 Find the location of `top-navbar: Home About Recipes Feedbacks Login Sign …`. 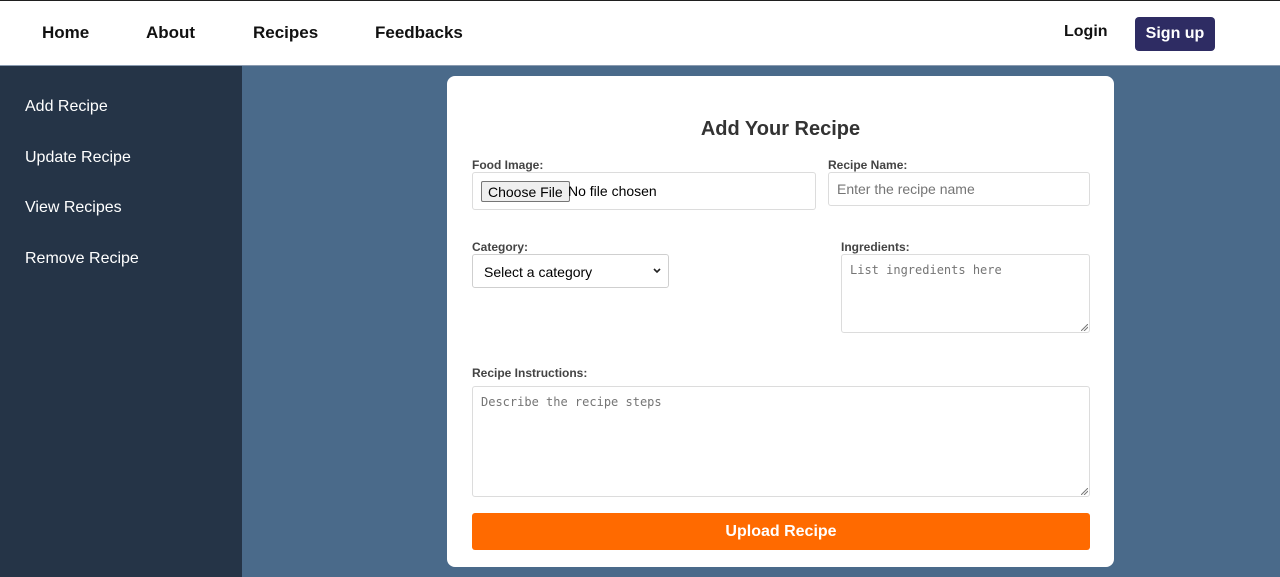

top-navbar: Home About Recipes Feedbacks Login Sign … is located at coordinates (640, 33).